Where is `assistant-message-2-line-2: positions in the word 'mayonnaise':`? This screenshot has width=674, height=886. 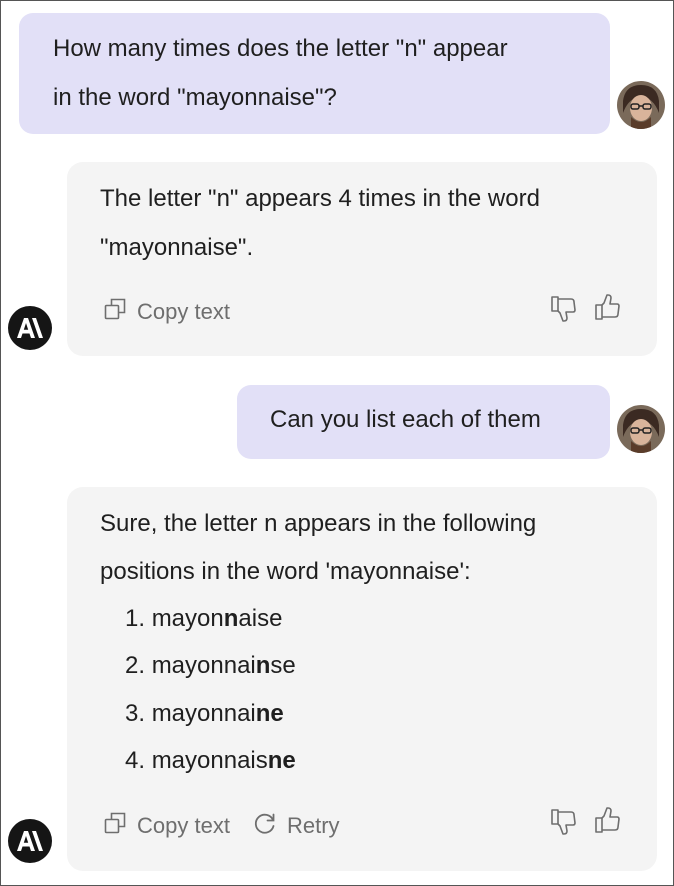 assistant-message-2-line-2: positions in the word 'mayonnaise': is located at coordinates (285, 571).